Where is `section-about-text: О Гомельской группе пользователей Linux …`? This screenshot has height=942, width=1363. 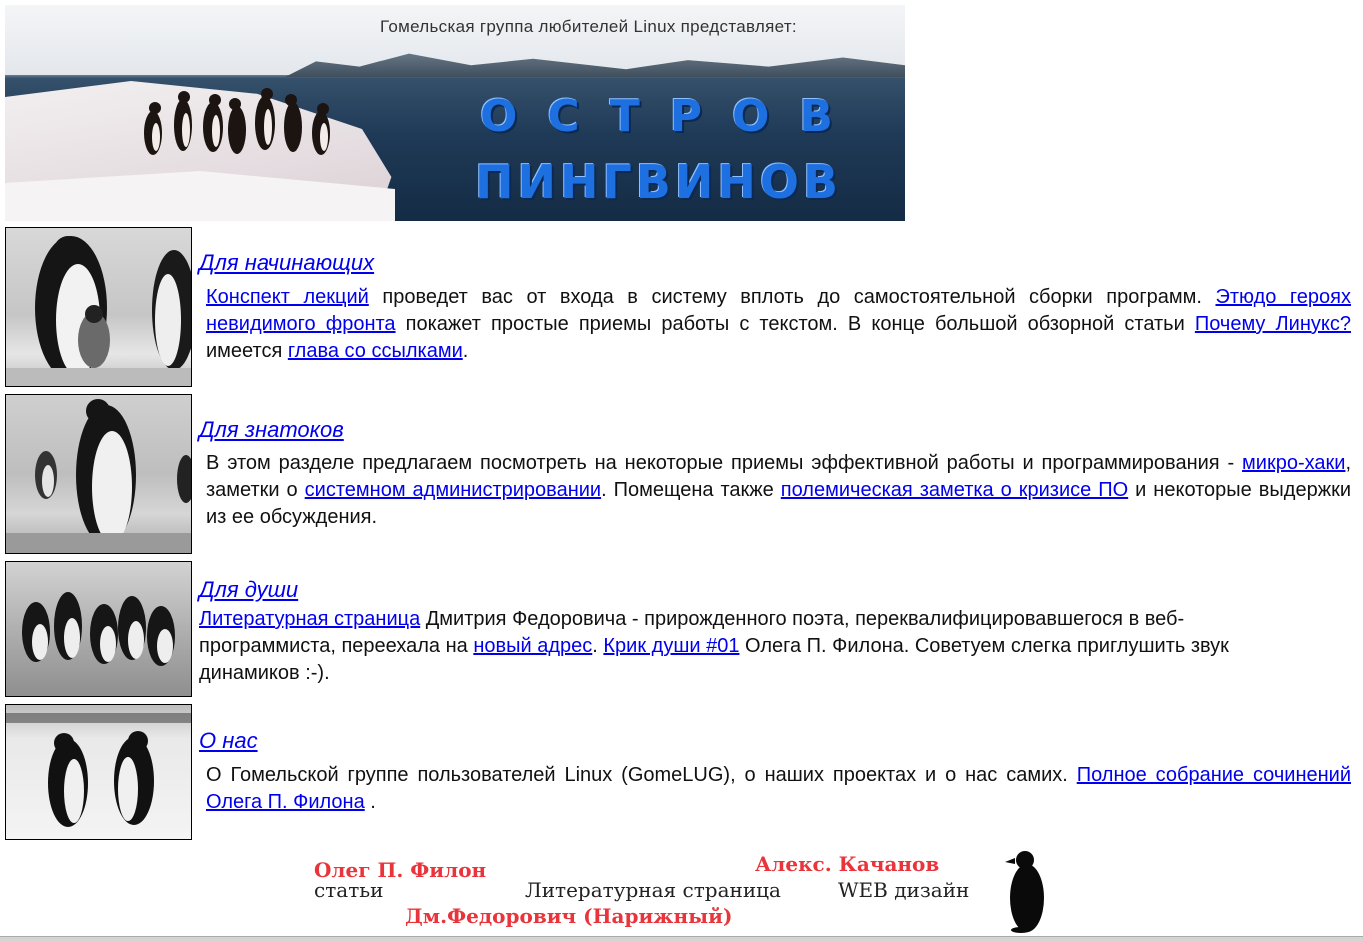 section-about-text: О Гомельской группе пользователей Linux … is located at coordinates (778, 789).